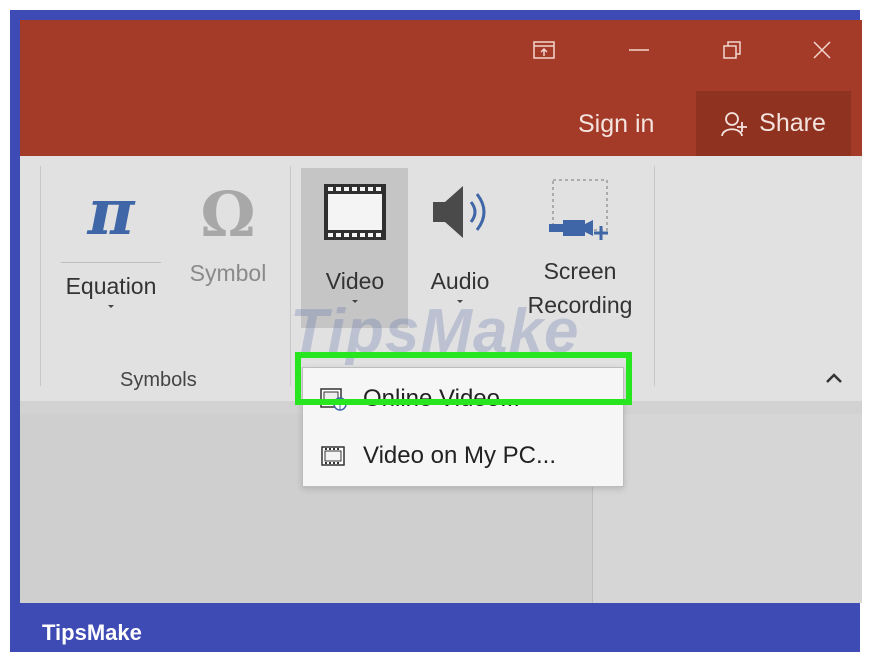 The width and height of the screenshot is (870, 662). I want to click on speaker-icon, so click(459, 212).